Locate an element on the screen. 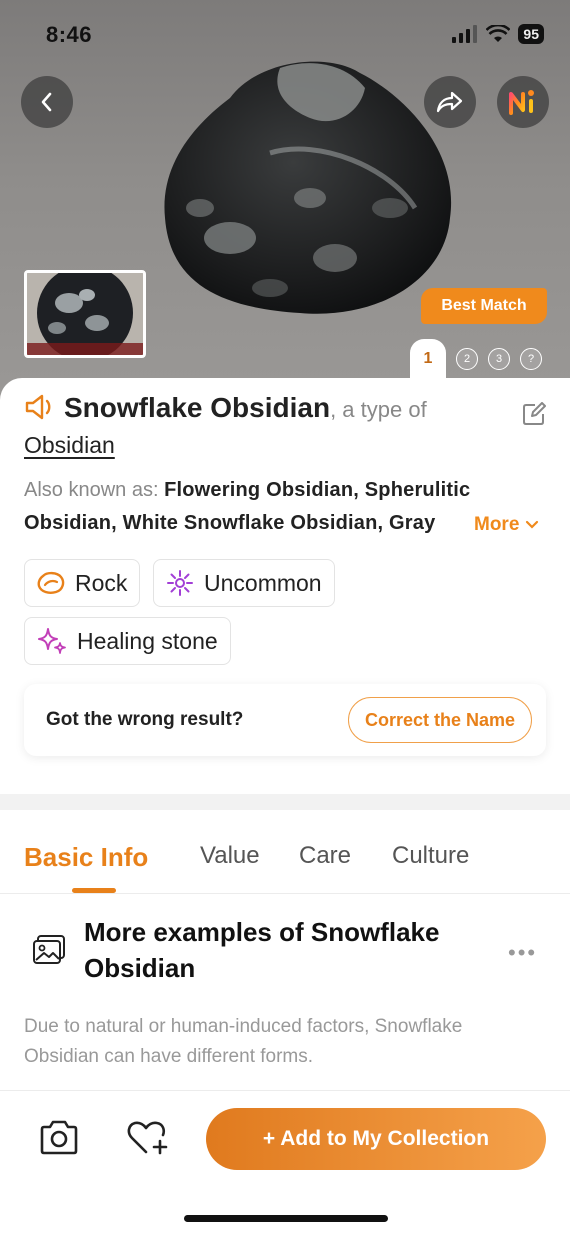 This screenshot has height=1234, width=570. signal-icon is located at coordinates (465, 34).